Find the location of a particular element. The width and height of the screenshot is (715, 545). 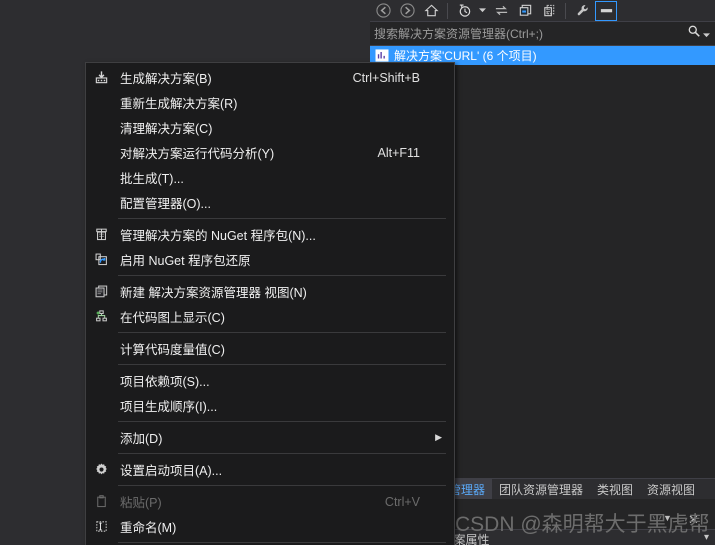

tab-label: 类视图 is located at coordinates (615, 489).